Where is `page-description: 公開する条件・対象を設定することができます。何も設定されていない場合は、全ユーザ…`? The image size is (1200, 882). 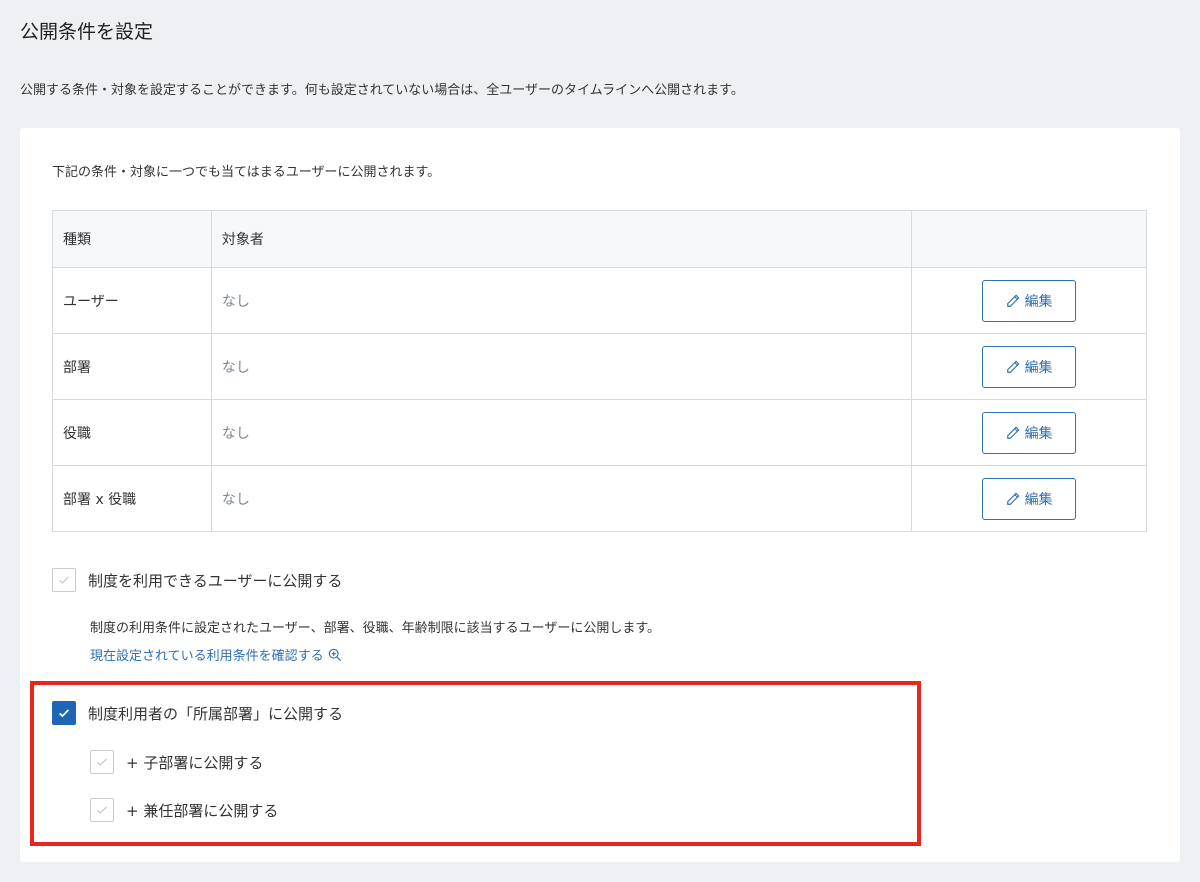 page-description: 公開する条件・対象を設定することができます。何も設定されていない場合は、全ユーザ… is located at coordinates (382, 90).